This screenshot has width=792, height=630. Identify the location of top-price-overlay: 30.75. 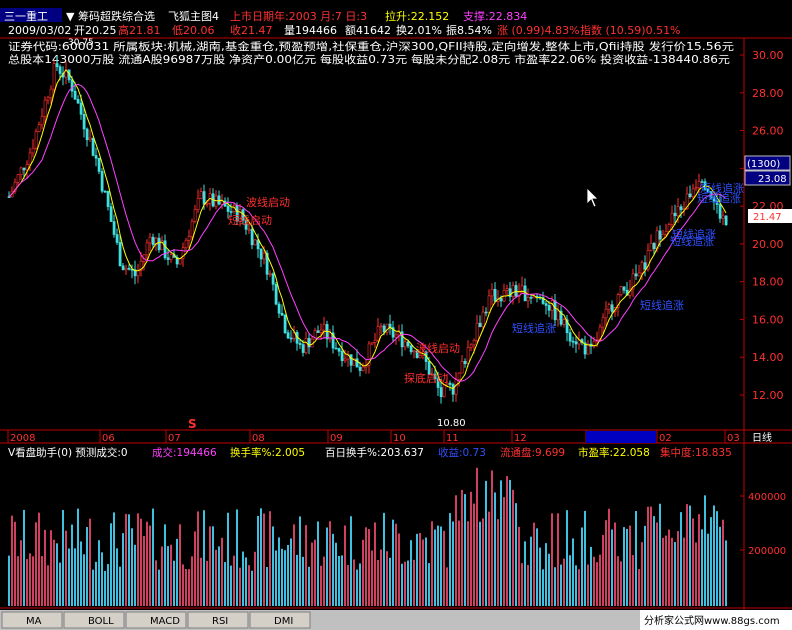
(81, 43).